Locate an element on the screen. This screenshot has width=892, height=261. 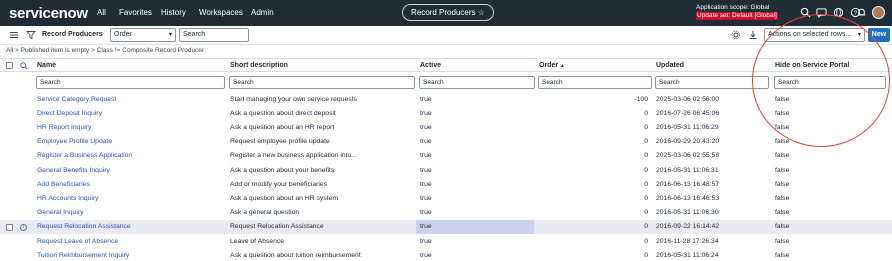
row-updated: 2016-09-29 20:43:20 is located at coordinates (688, 142).